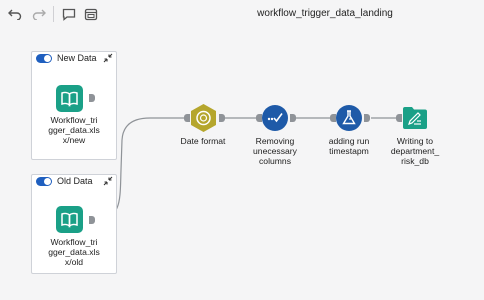  I want to click on node-remove-columns, so click(275, 118).